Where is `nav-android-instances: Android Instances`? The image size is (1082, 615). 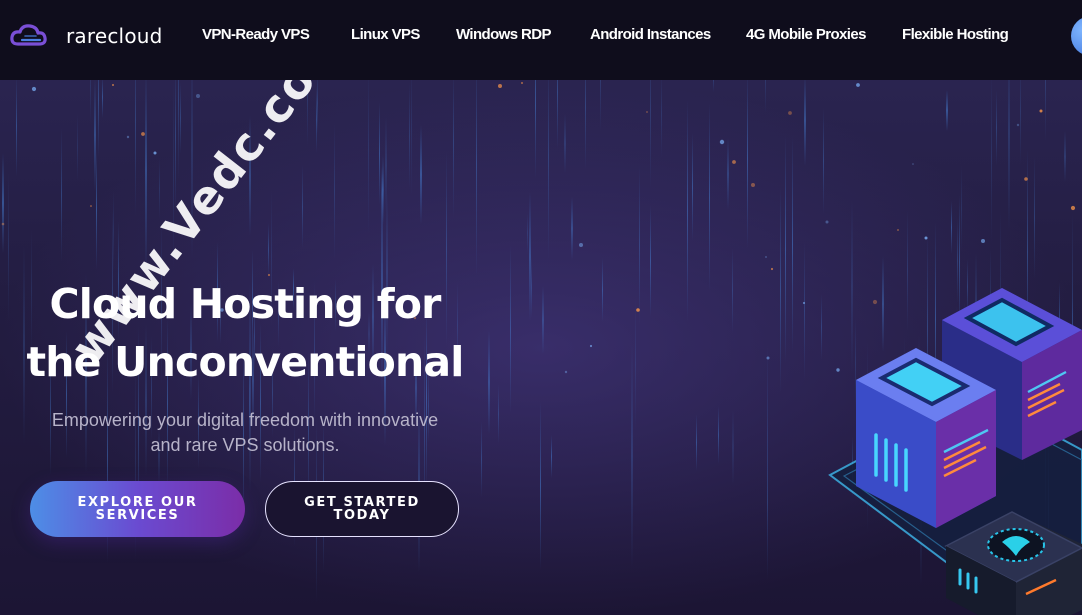
nav-android-instances: Android Instances is located at coordinates (650, 35).